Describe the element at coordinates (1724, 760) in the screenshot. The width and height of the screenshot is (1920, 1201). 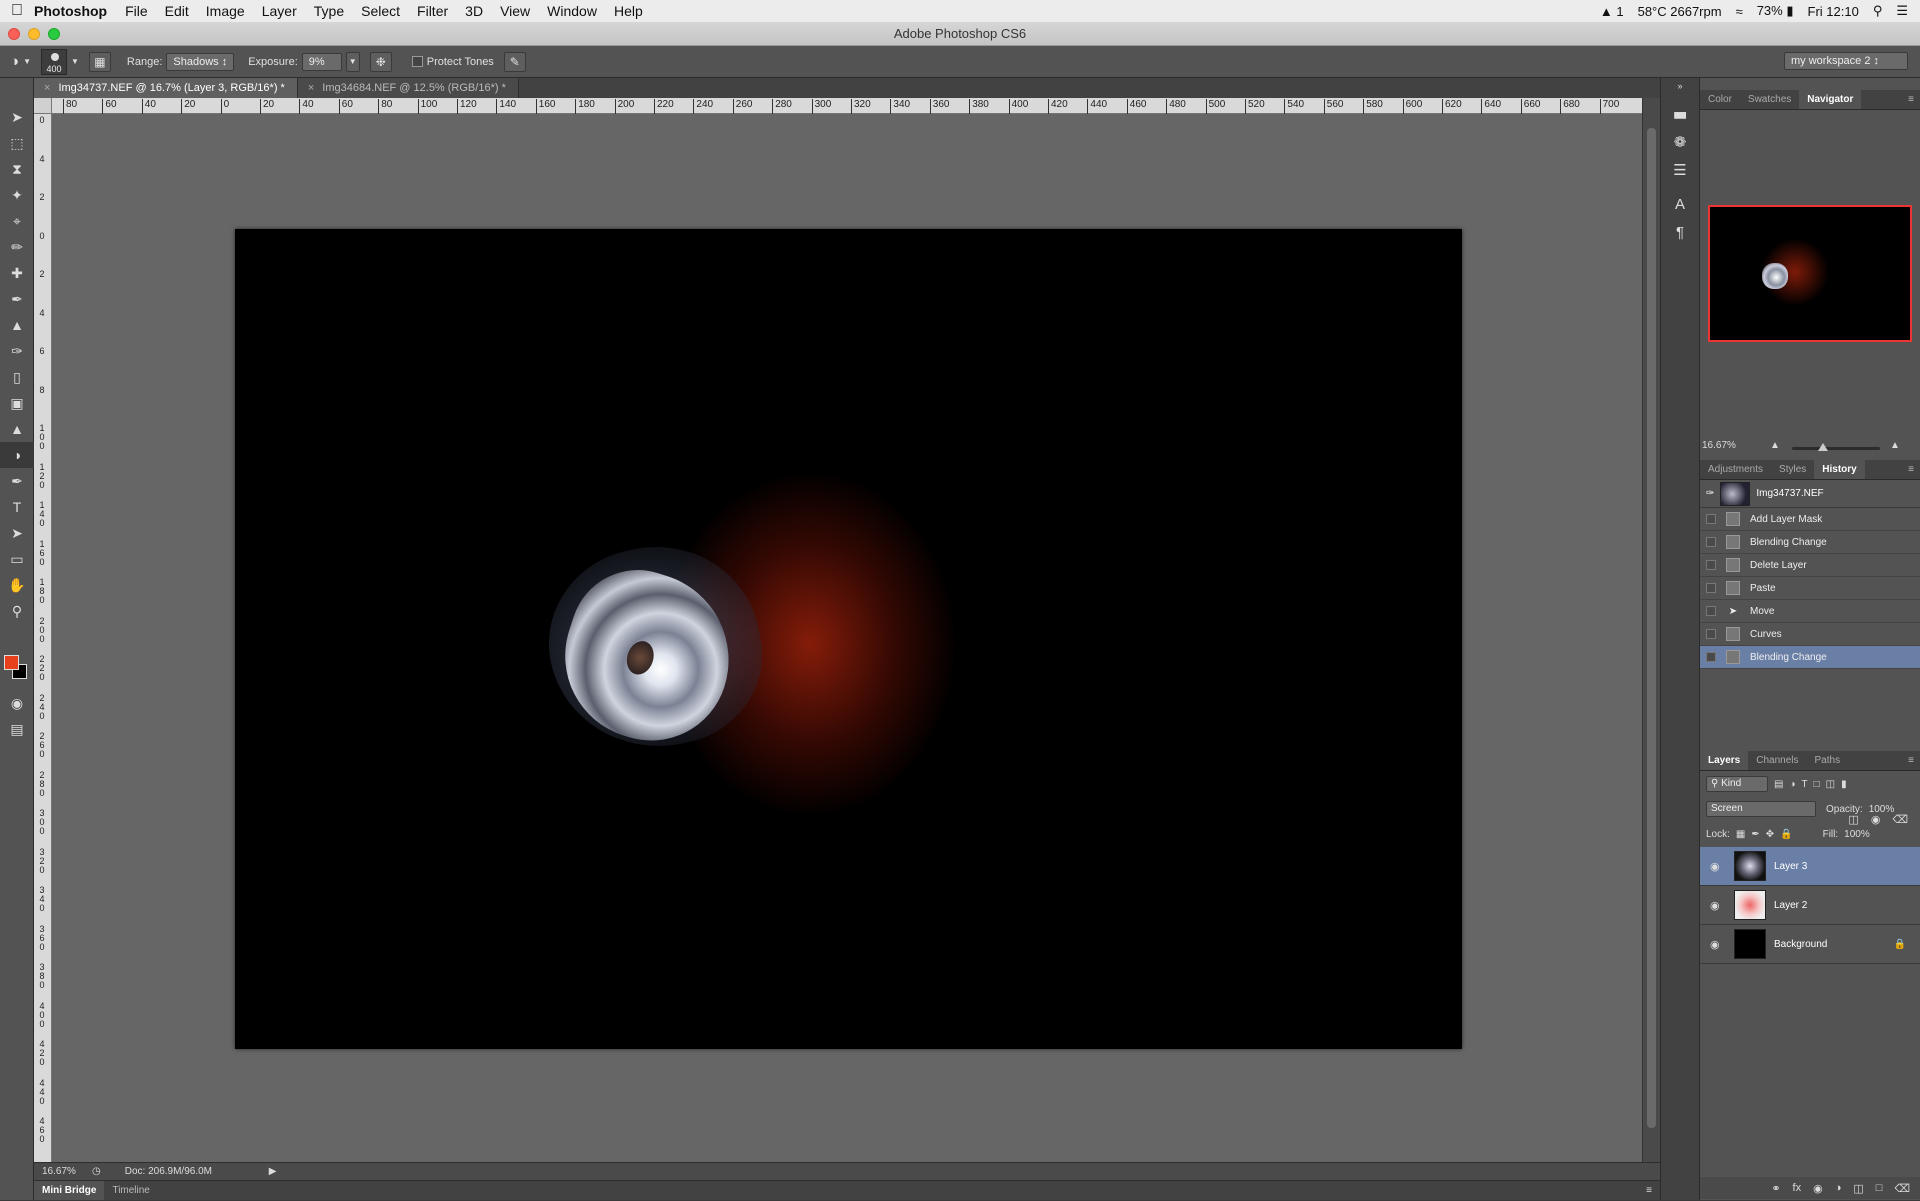
I see `tab-layers: Layers` at that location.